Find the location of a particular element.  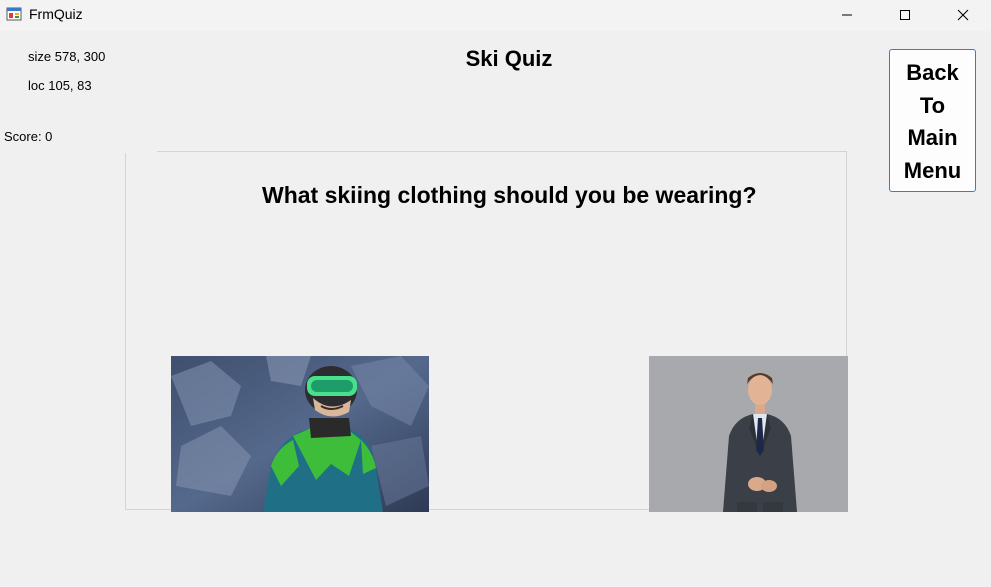

maximize-button is located at coordinates (905, 14).